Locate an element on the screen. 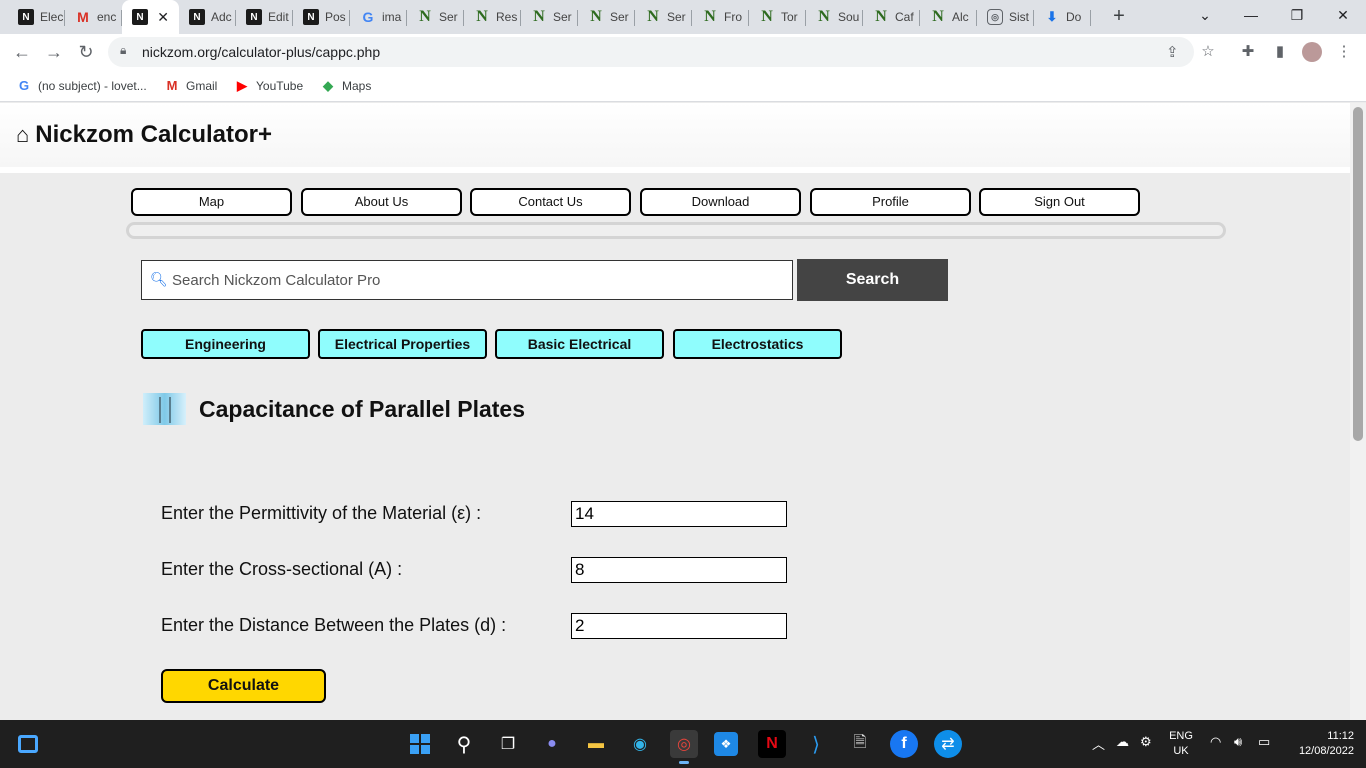 This screenshot has height=768, width=1366. nav-profile: Profile is located at coordinates (890, 202).